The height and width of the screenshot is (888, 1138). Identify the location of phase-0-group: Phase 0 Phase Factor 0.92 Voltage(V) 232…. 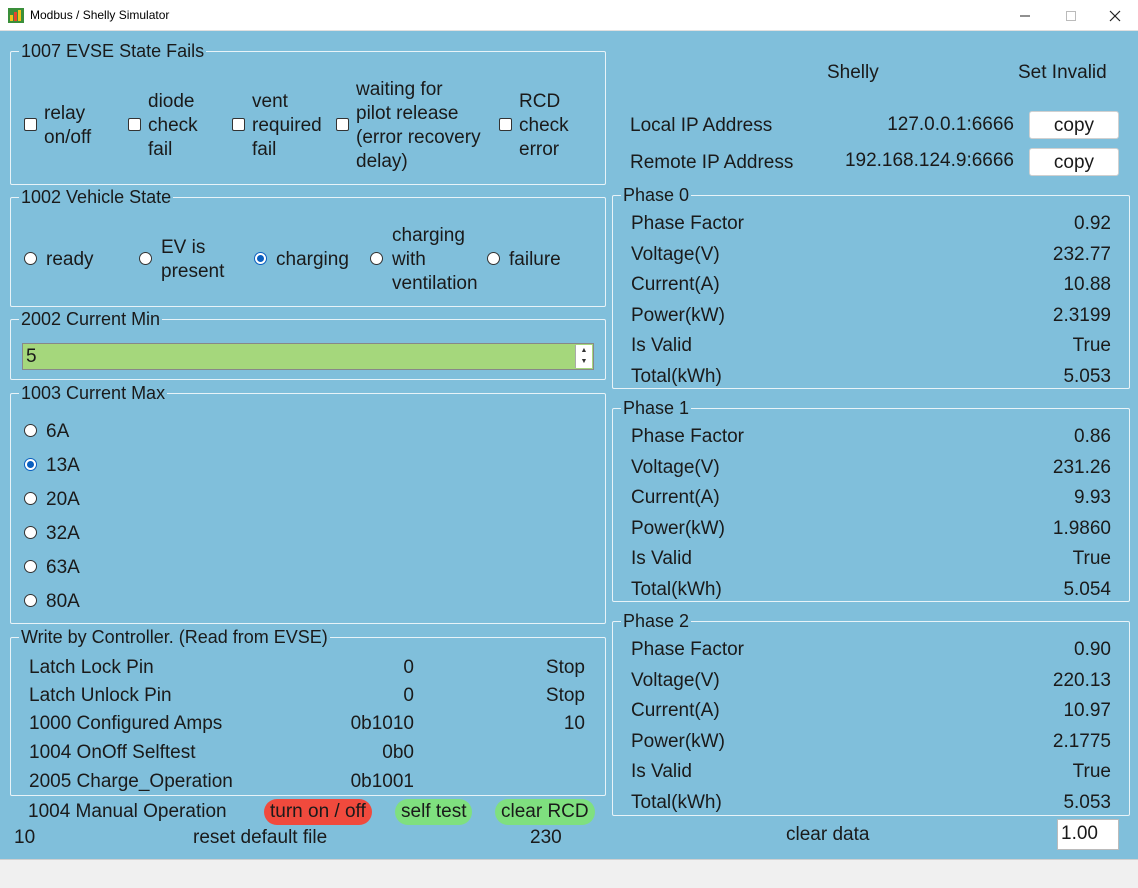
(871, 286).